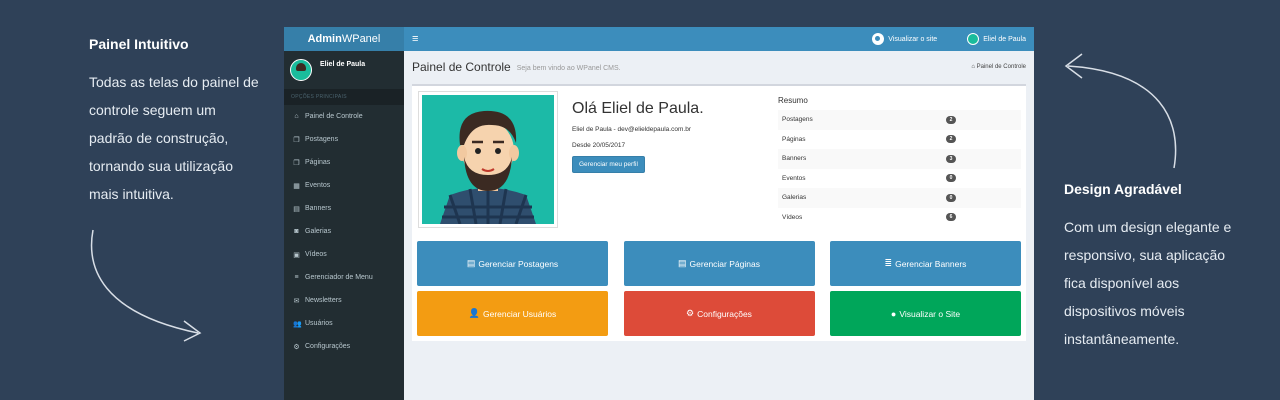 The width and height of the screenshot is (1280, 400). I want to click on sidebar-item-10: ⚙ Configurações, so click(344, 346).